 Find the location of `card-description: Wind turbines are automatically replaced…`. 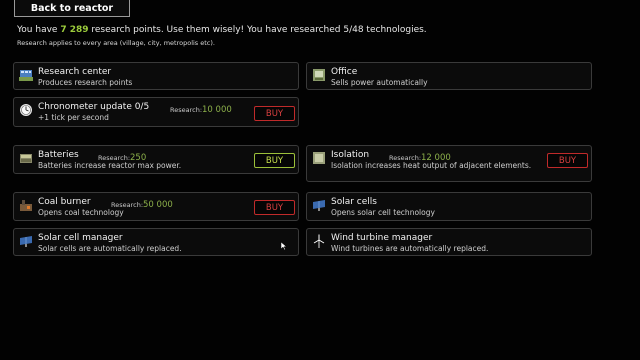

card-description: Wind turbines are automatically replaced… is located at coordinates (410, 248).